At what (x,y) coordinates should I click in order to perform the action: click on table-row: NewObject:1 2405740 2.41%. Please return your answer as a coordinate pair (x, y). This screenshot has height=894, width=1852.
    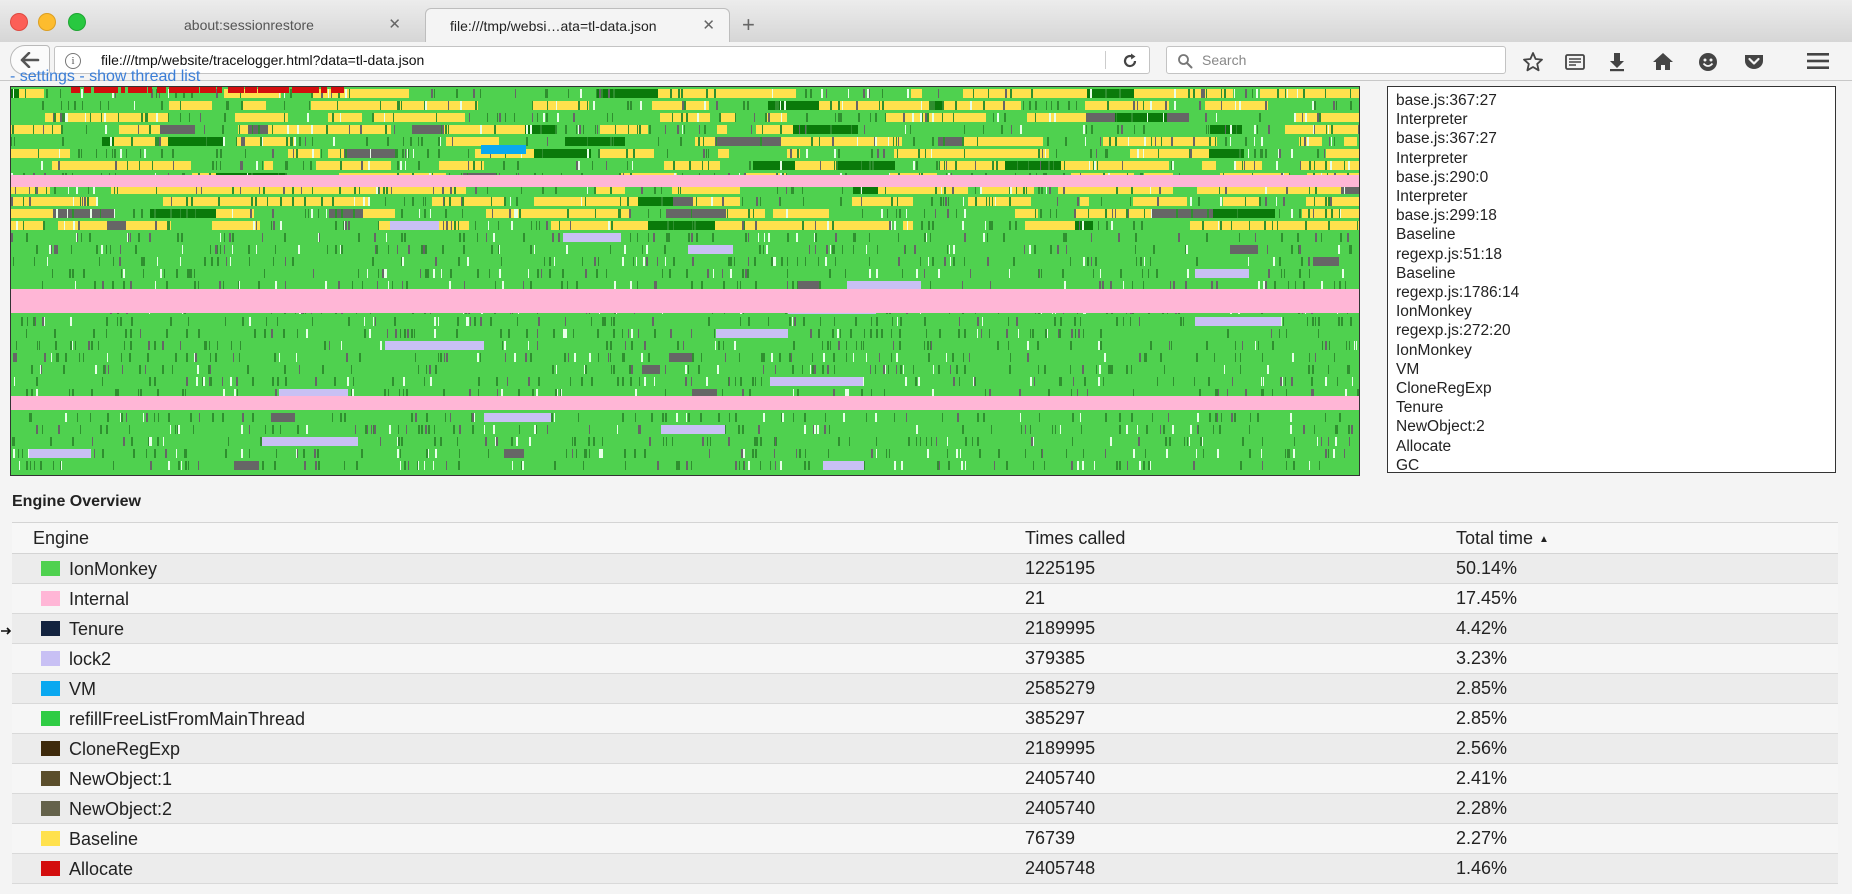
    Looking at the image, I should click on (925, 778).